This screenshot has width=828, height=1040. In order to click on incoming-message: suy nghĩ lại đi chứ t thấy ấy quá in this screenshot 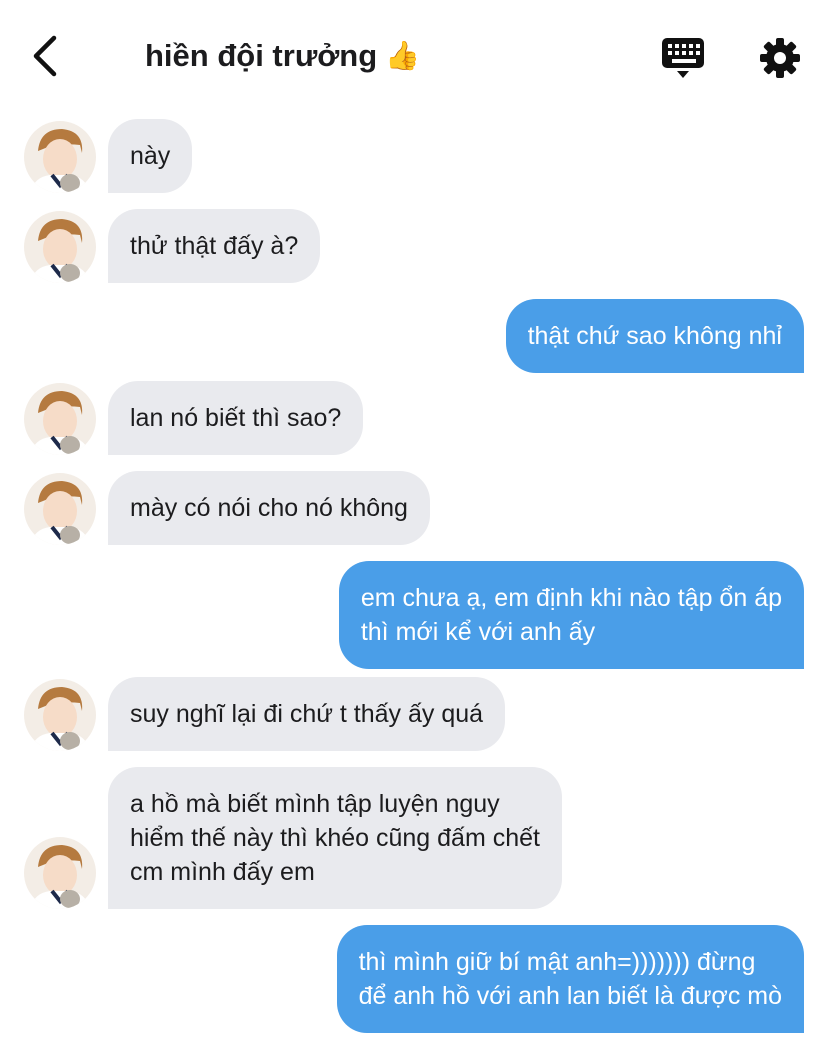, I will do `click(307, 714)`.